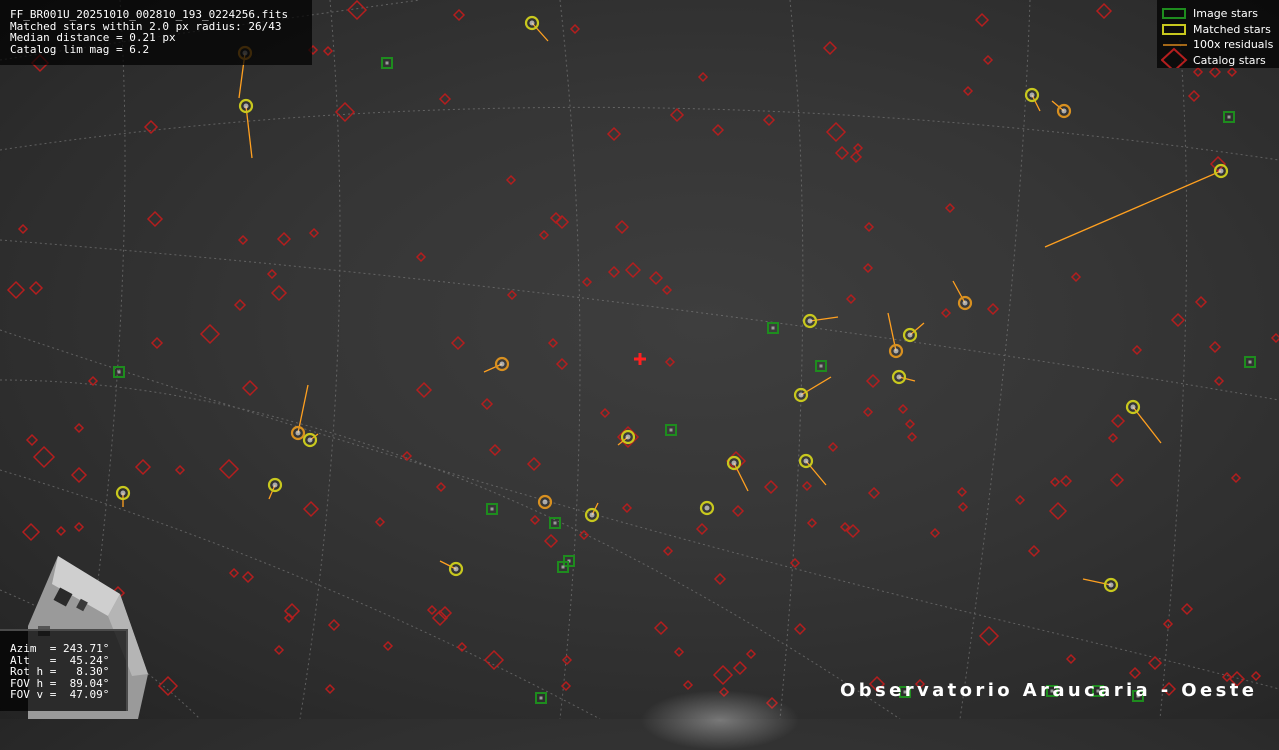 The height and width of the screenshot is (750, 1279). What do you see at coordinates (1233, 44) in the screenshot?
I see `legend-residuals: 100x residuals` at bounding box center [1233, 44].